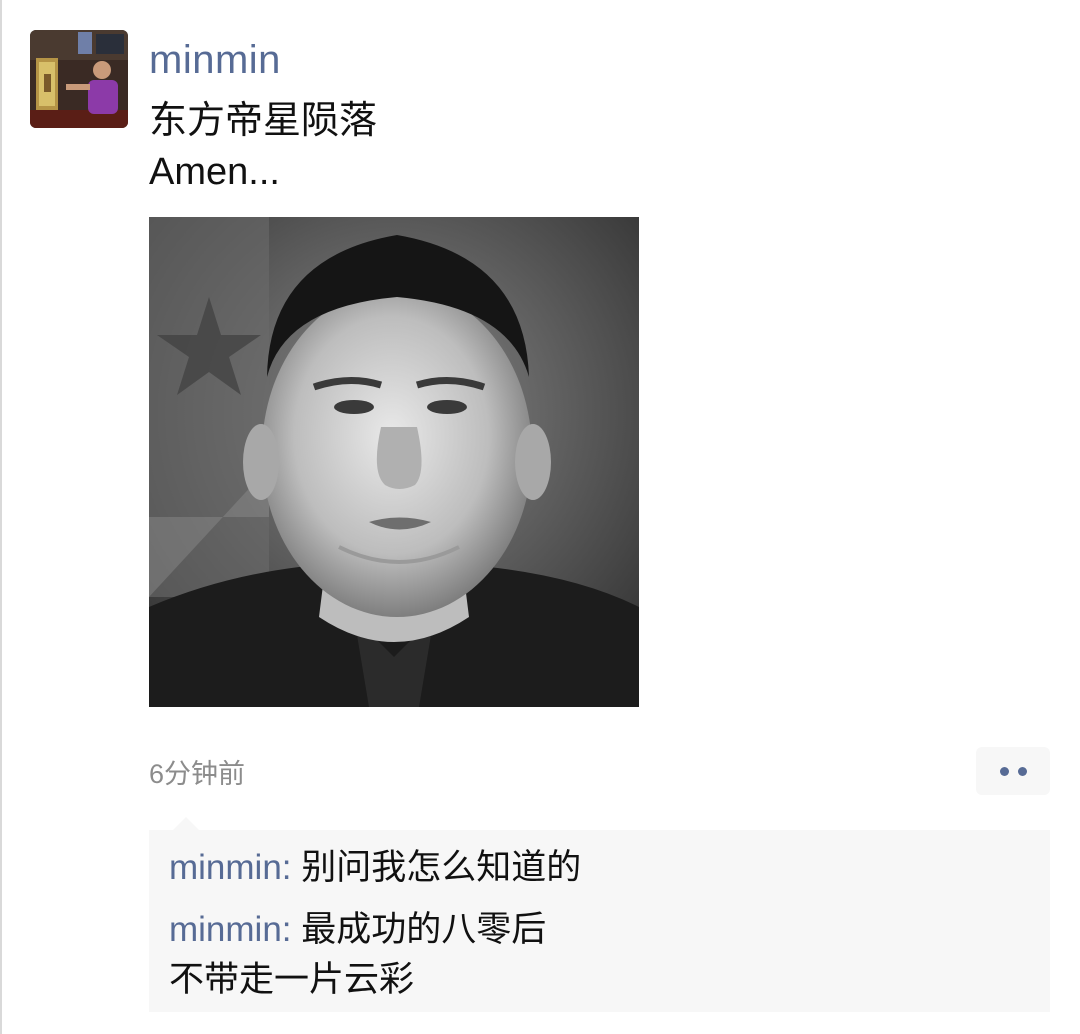 This screenshot has width=1080, height=1034. I want to click on post-timestamp: 6分钟前, so click(197, 774).